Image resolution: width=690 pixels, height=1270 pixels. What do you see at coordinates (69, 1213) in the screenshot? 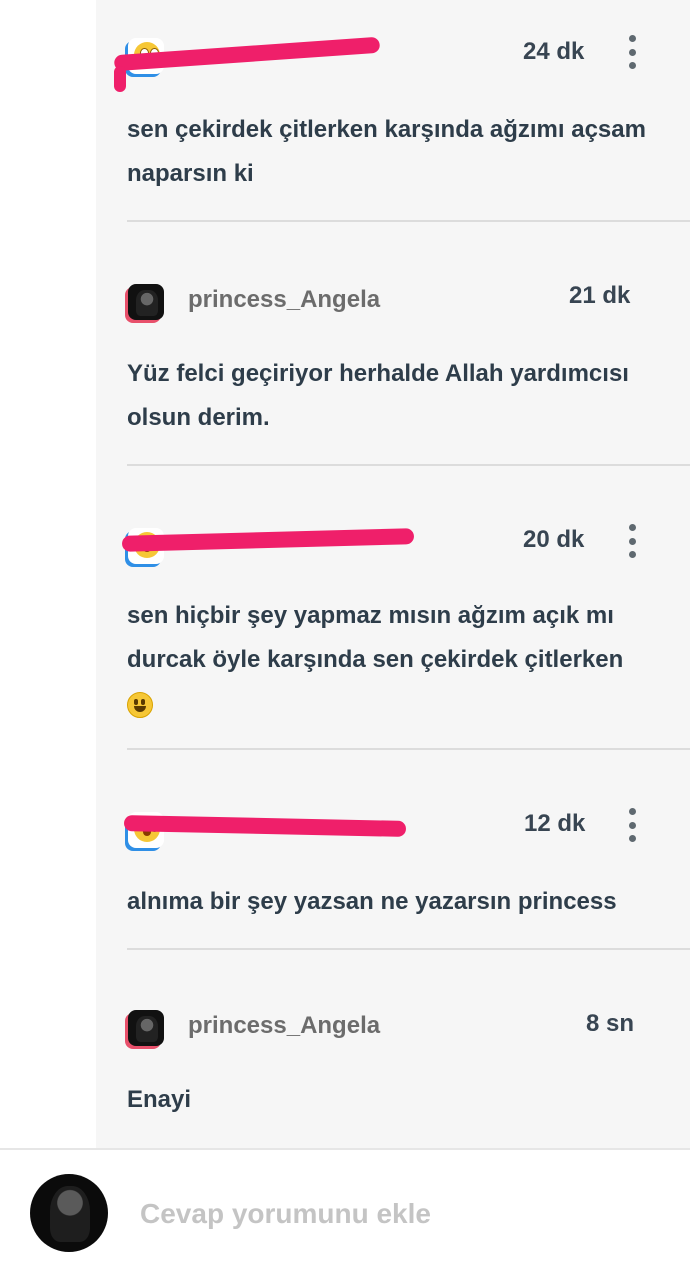
I see `current-user-avatar` at bounding box center [69, 1213].